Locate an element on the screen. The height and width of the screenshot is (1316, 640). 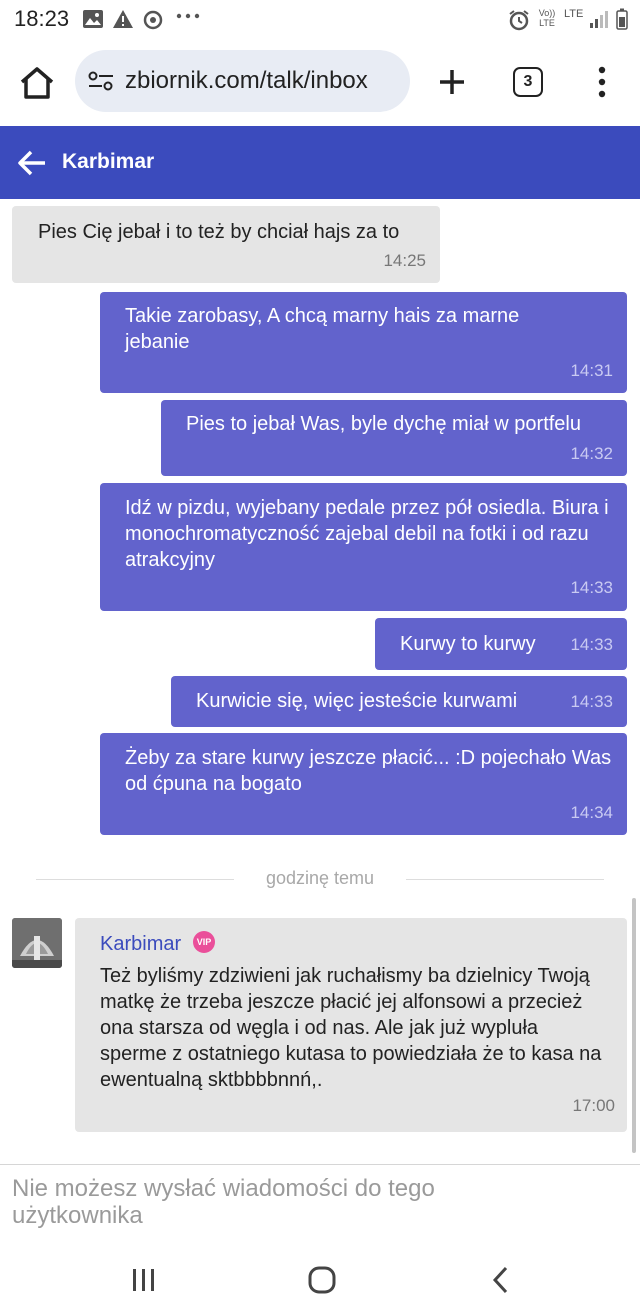
site-settings-icon is located at coordinates (101, 83).